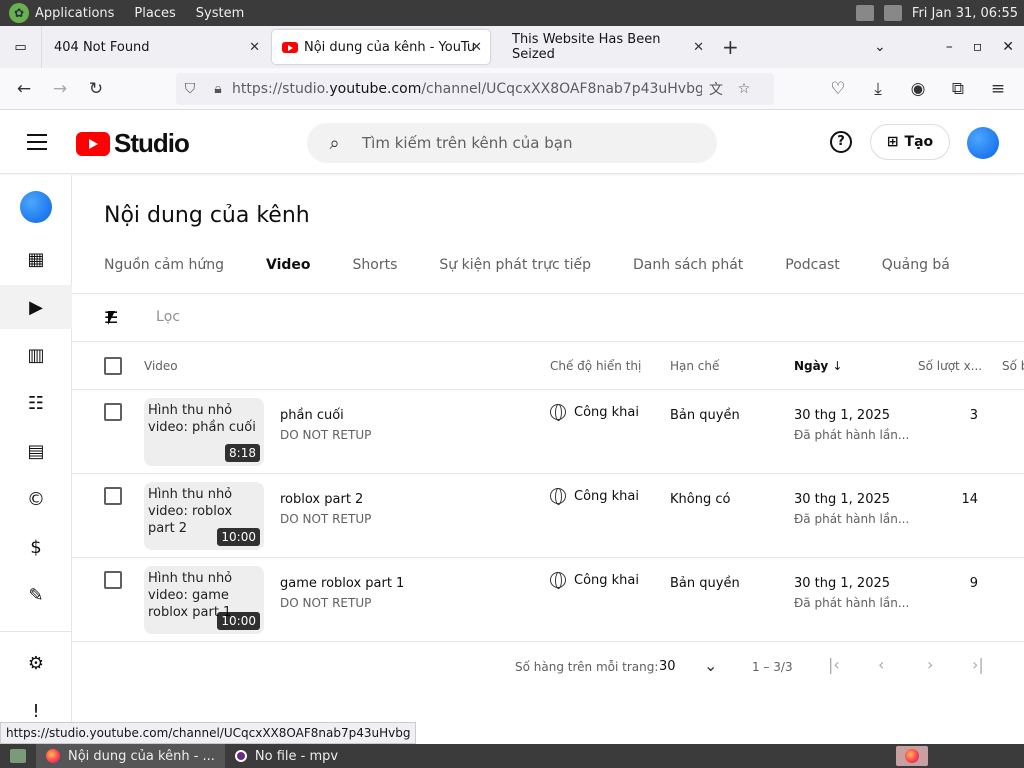  What do you see at coordinates (841, 142) in the screenshot?
I see `help-icon: ?` at bounding box center [841, 142].